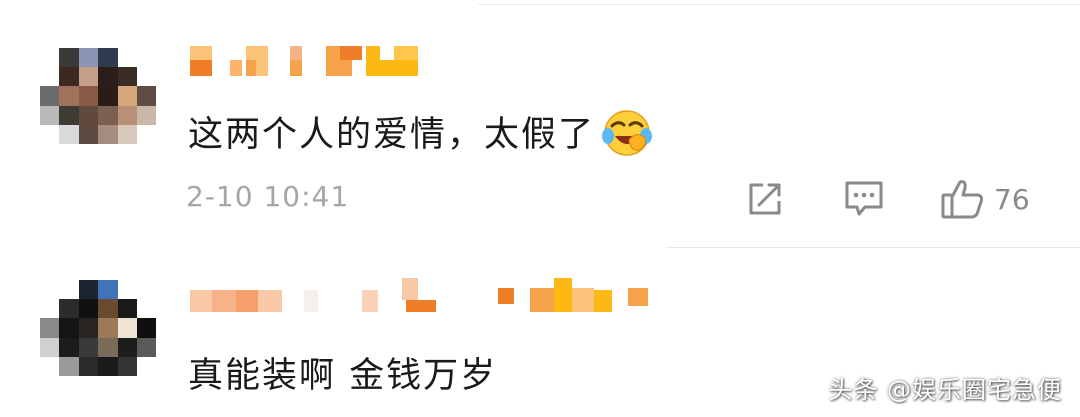  Describe the element at coordinates (1012, 199) in the screenshot. I see `like-count: 76` at that location.